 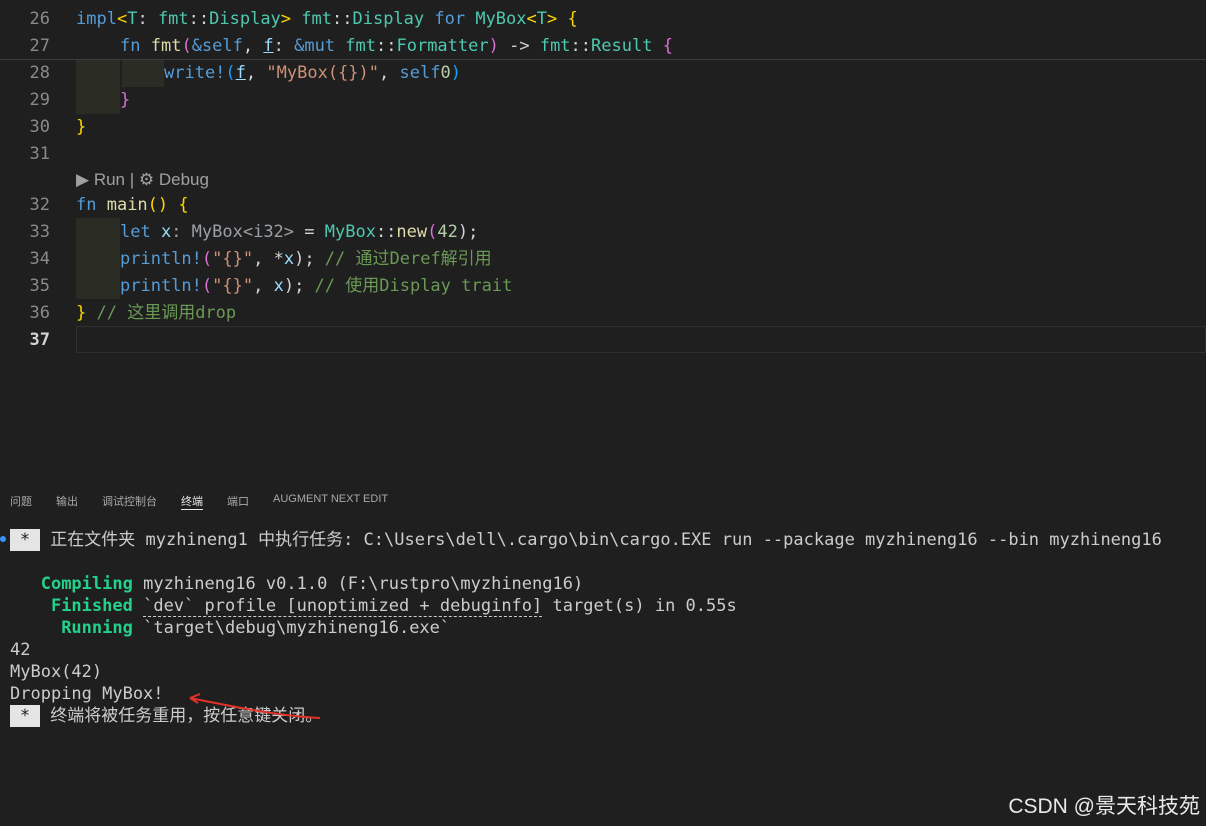 I want to click on play-icon: ▶, so click(x=83, y=179).